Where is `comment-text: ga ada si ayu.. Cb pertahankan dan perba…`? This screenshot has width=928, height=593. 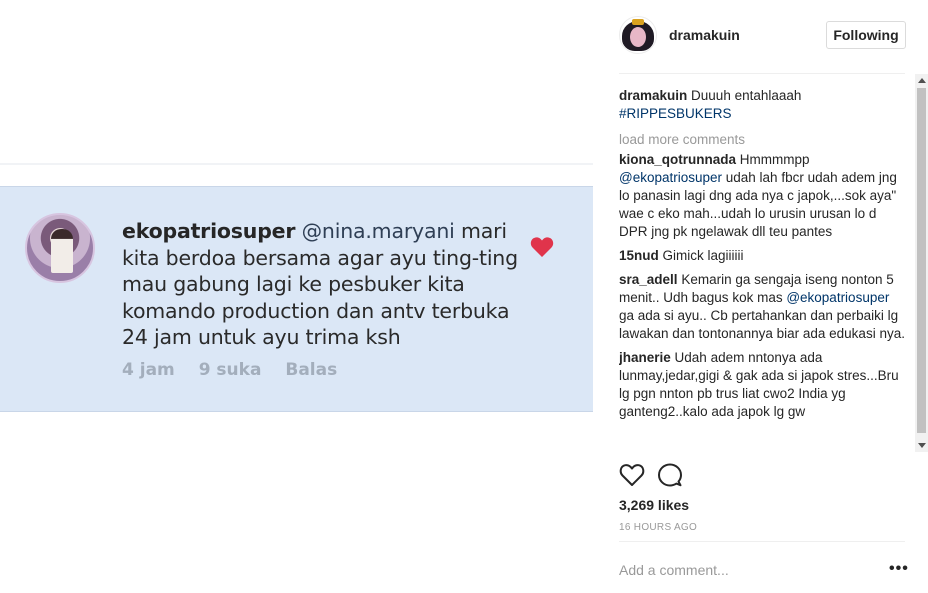
comment-text: ga ada si ayu.. Cb pertahankan dan perba… is located at coordinates (762, 324).